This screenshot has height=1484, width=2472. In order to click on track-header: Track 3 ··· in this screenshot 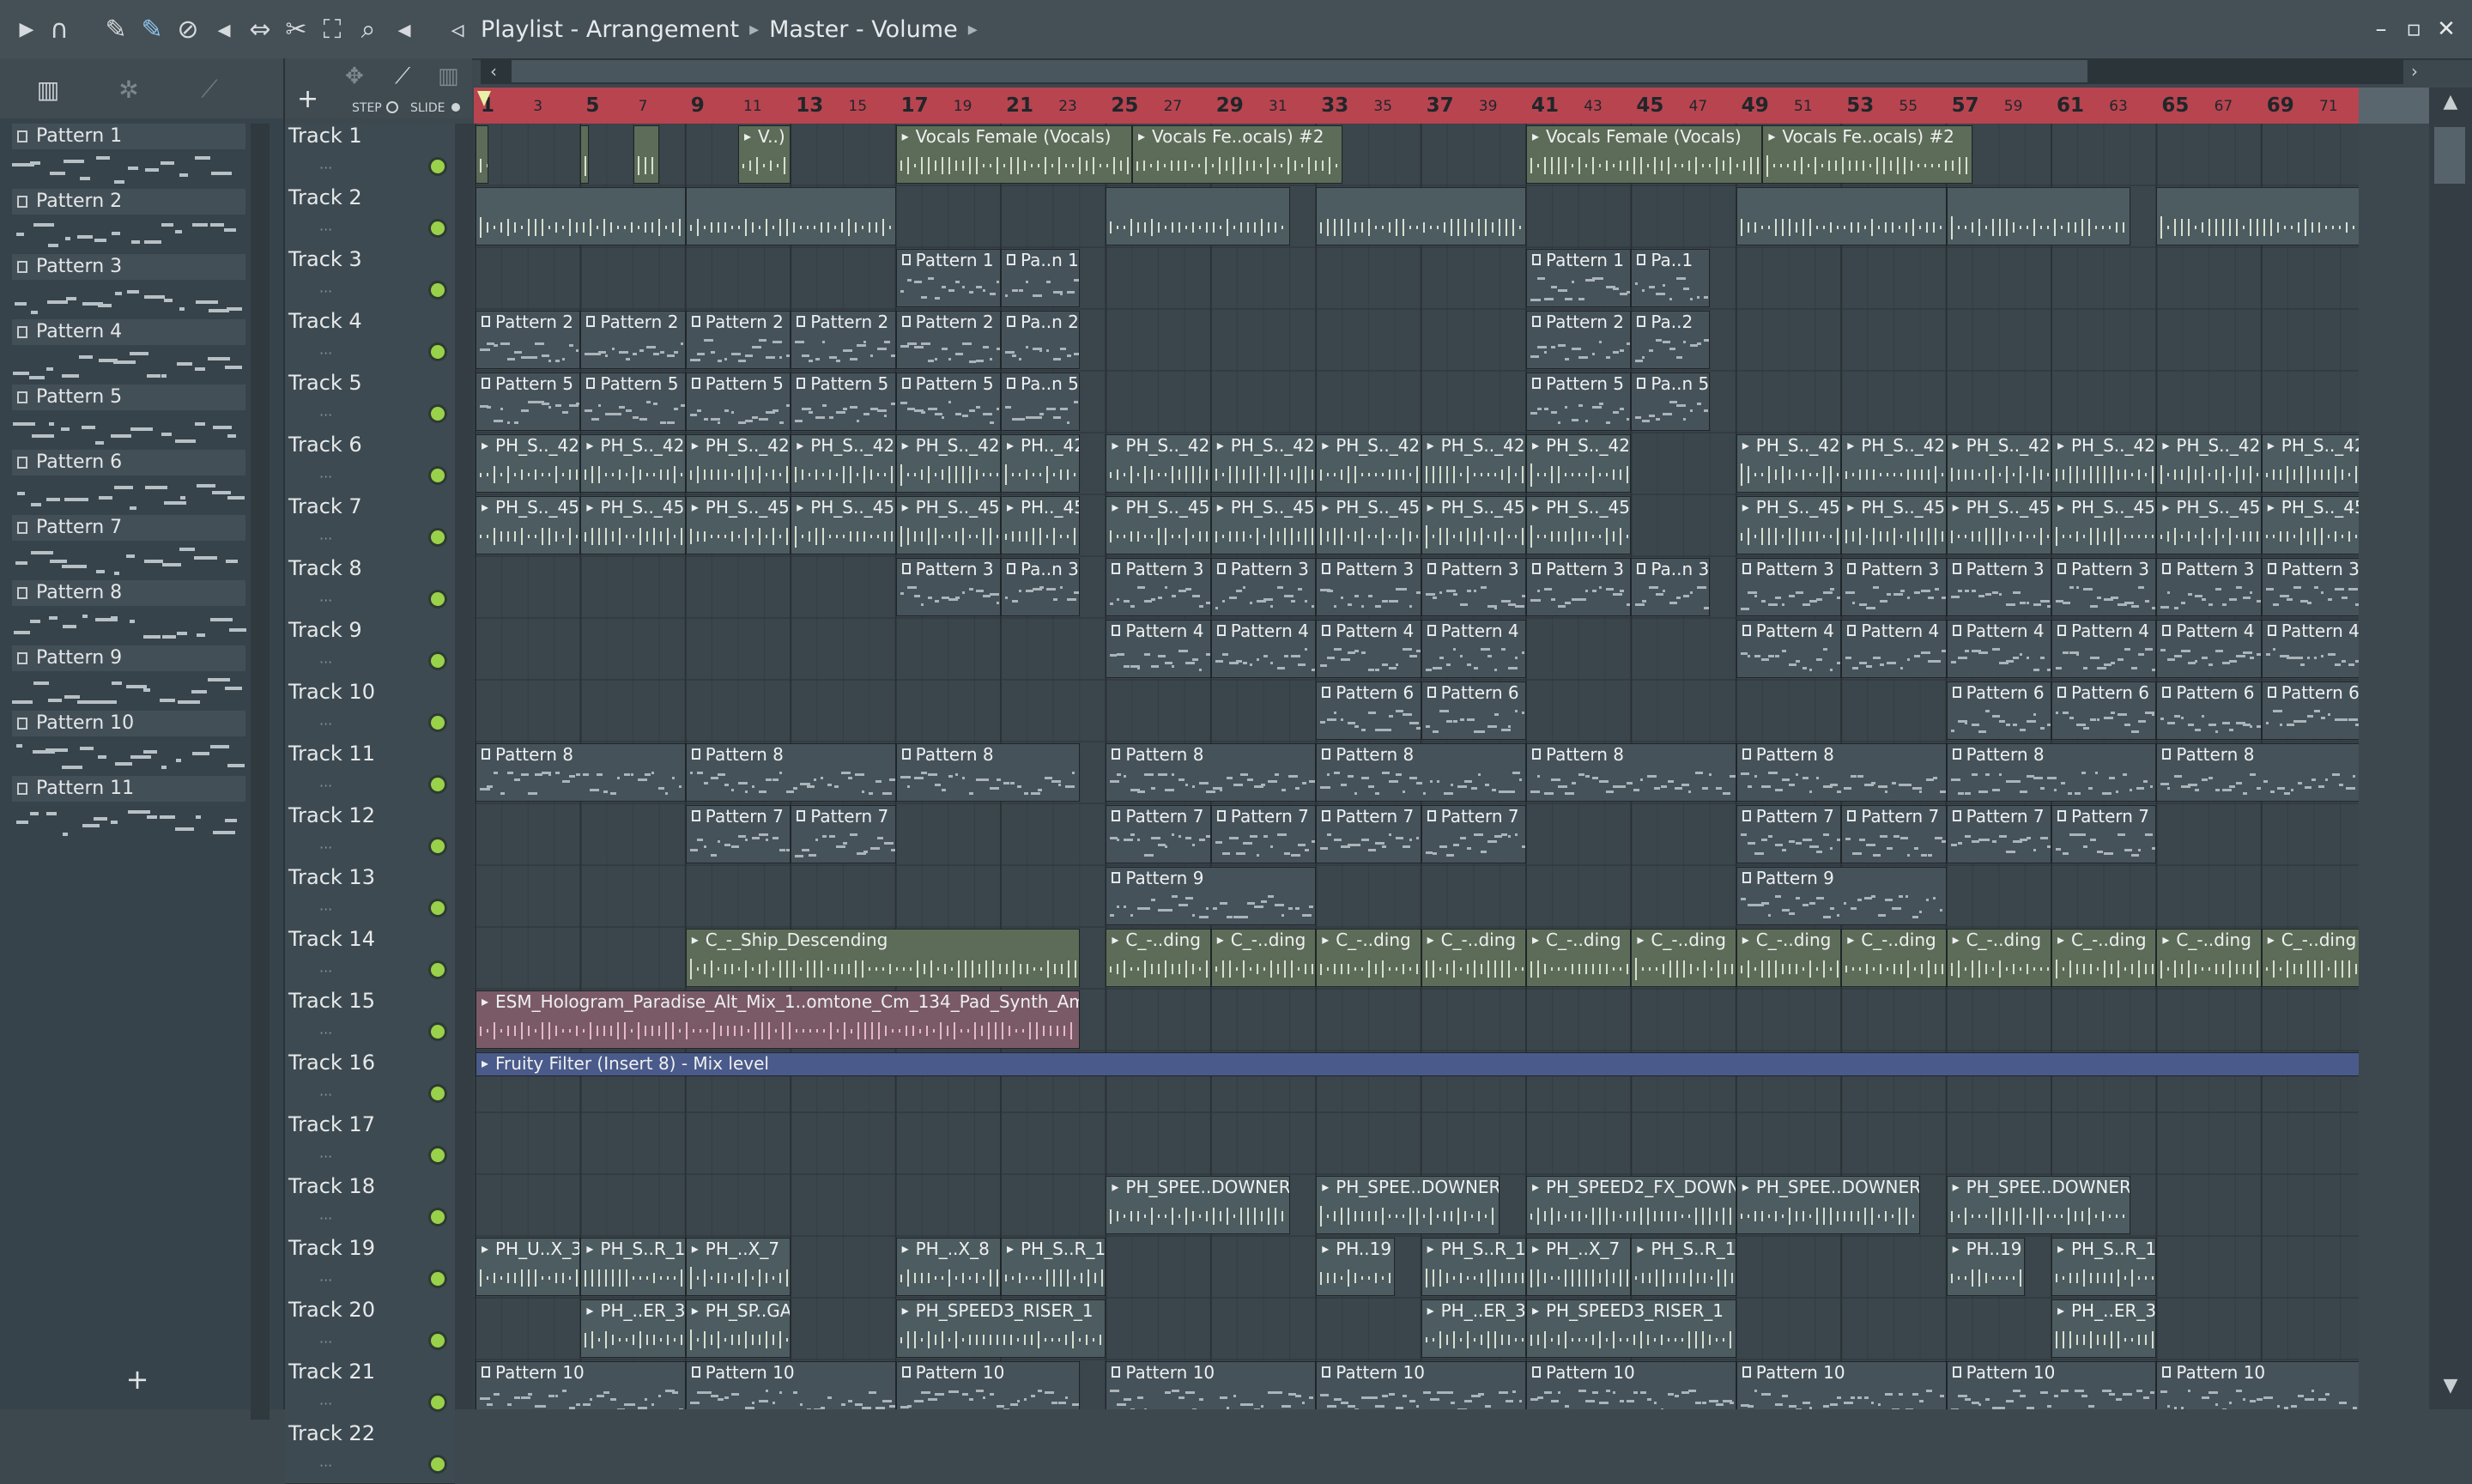, I will do `click(370, 278)`.